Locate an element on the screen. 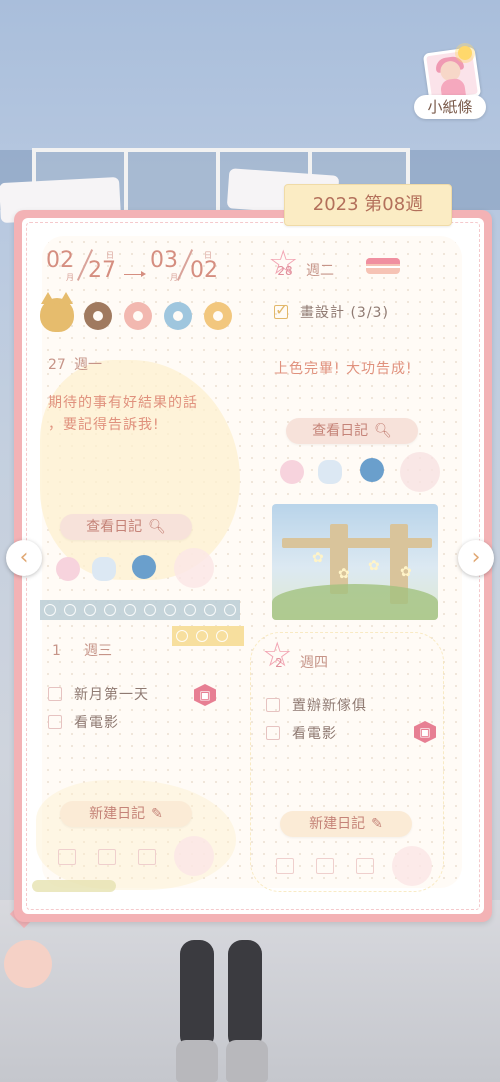 Image resolution: width=500 pixels, height=1082 pixels. checkbox-checked is located at coordinates (281, 309).